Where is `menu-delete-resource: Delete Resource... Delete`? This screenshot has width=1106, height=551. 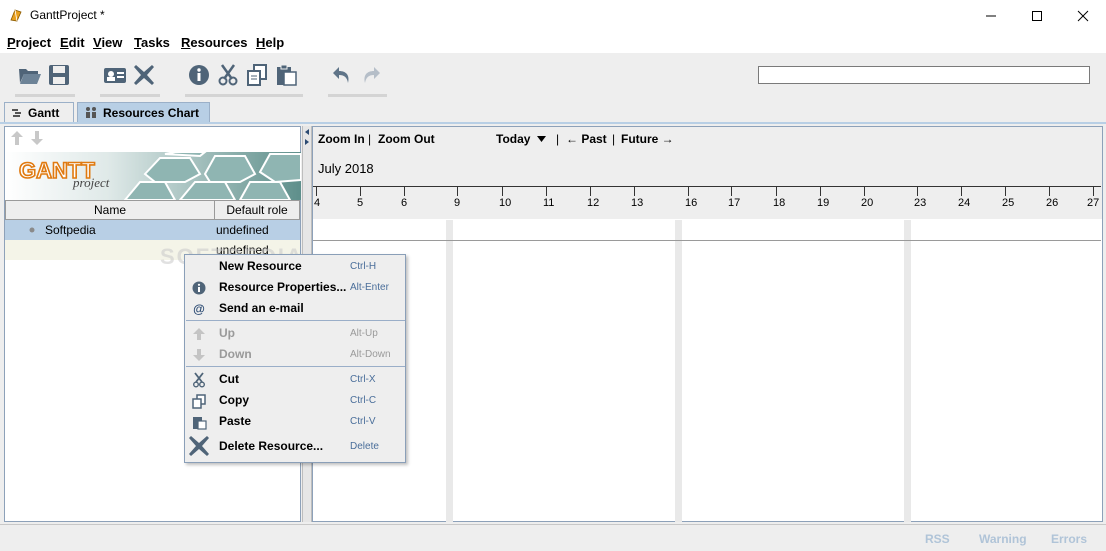 menu-delete-resource: Delete Resource... Delete is located at coordinates (295, 446).